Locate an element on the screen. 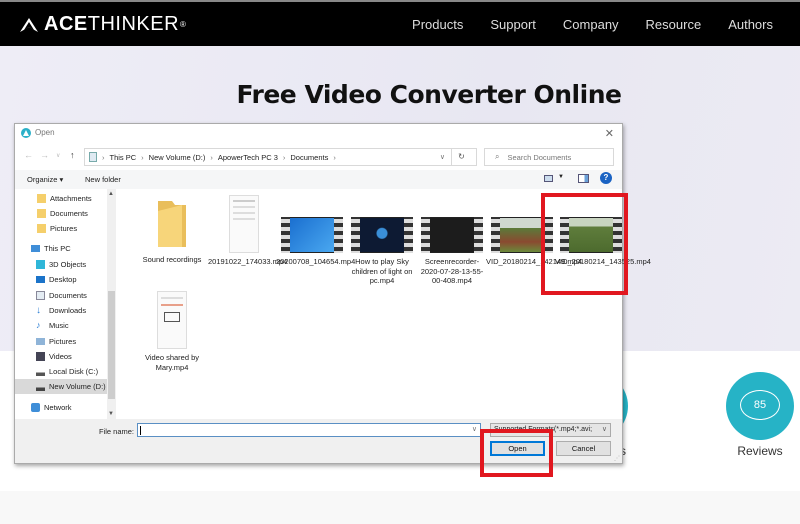 The image size is (800, 524). file-name-input: ∨ is located at coordinates (309, 430).